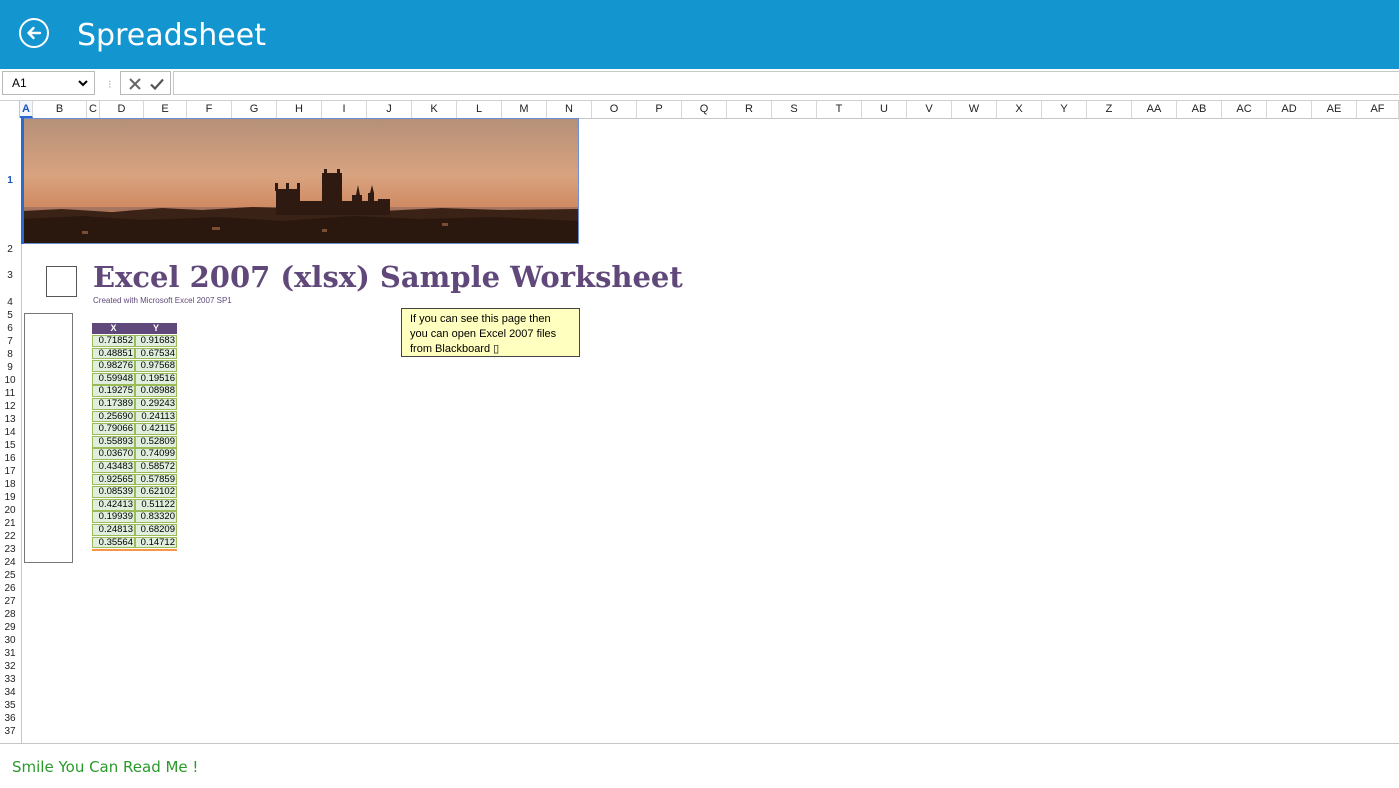 Image resolution: width=1399 pixels, height=788 pixels. What do you see at coordinates (113, 353) in the screenshot?
I see `table-cell: 0.48851` at bounding box center [113, 353].